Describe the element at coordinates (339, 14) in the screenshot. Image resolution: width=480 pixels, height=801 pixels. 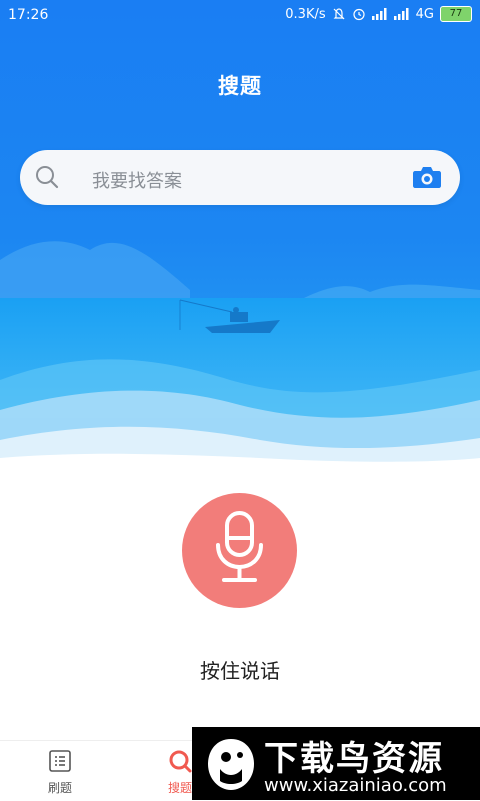
I see `mute-icon` at that location.